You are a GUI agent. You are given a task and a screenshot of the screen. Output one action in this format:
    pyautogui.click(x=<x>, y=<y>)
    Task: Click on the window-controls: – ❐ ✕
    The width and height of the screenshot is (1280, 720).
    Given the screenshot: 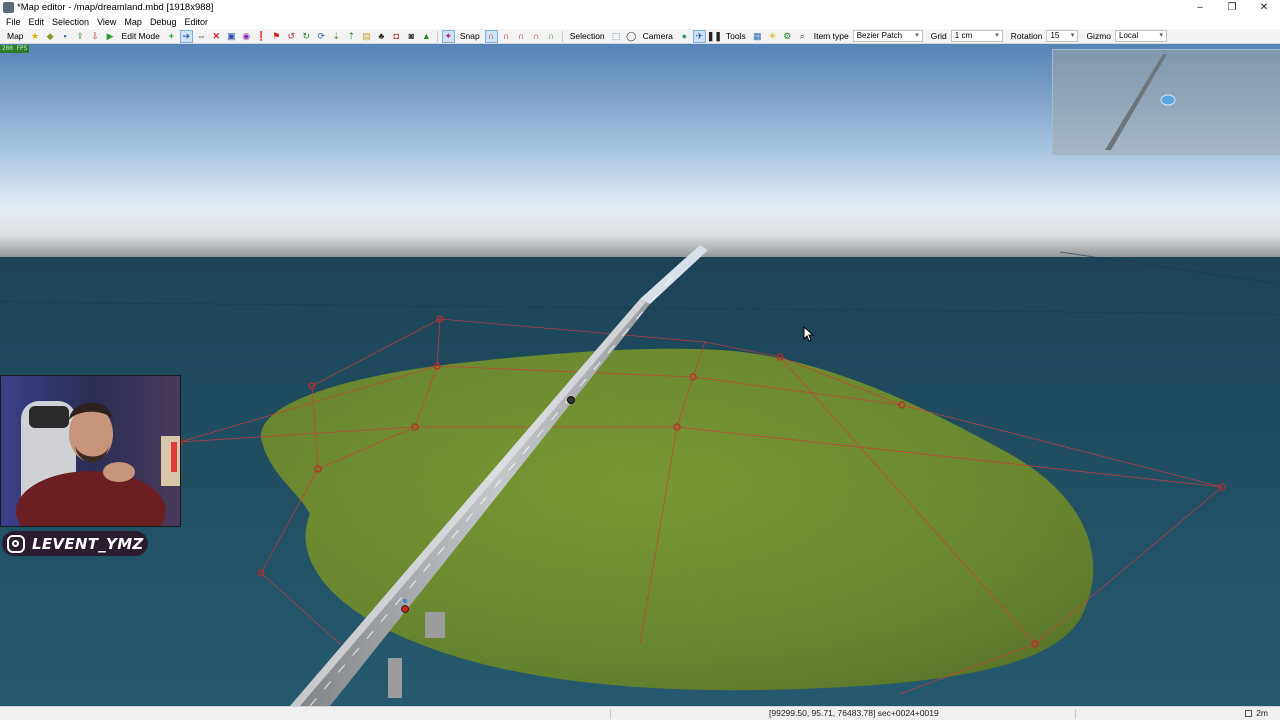 What is the action you would take?
    pyautogui.click(x=1232, y=7)
    